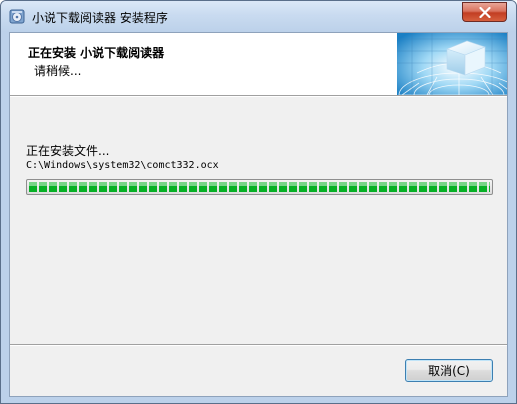 The height and width of the screenshot is (404, 517). I want to click on close-button, so click(484, 12).